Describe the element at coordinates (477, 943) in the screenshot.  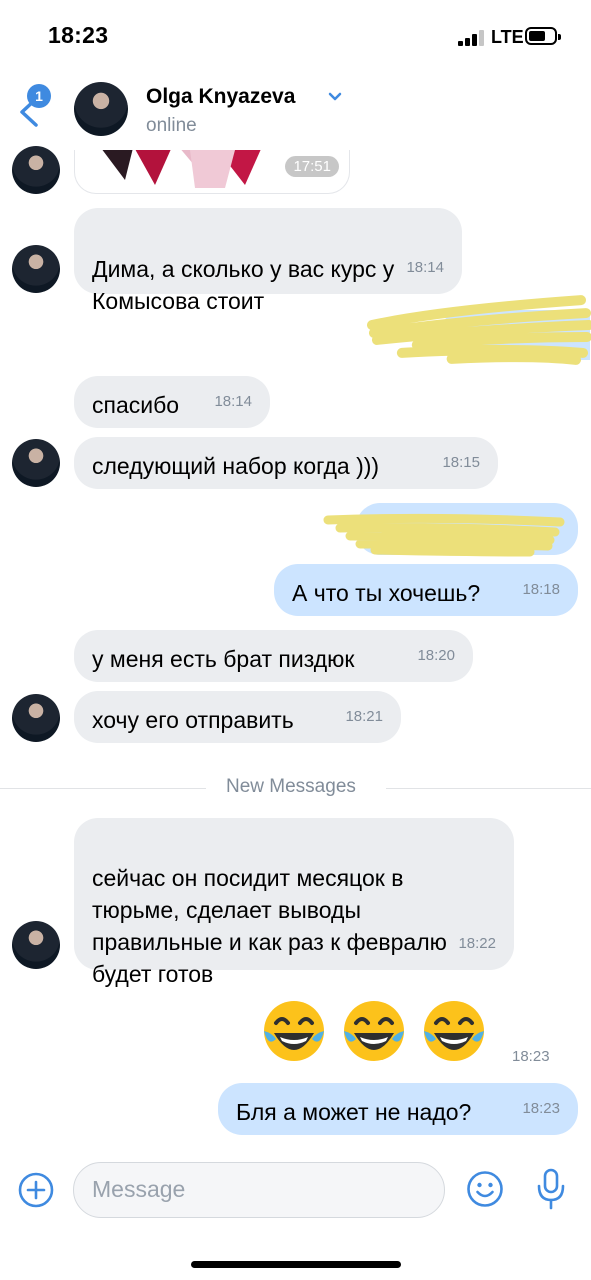
I see `message-time: 18:22` at that location.